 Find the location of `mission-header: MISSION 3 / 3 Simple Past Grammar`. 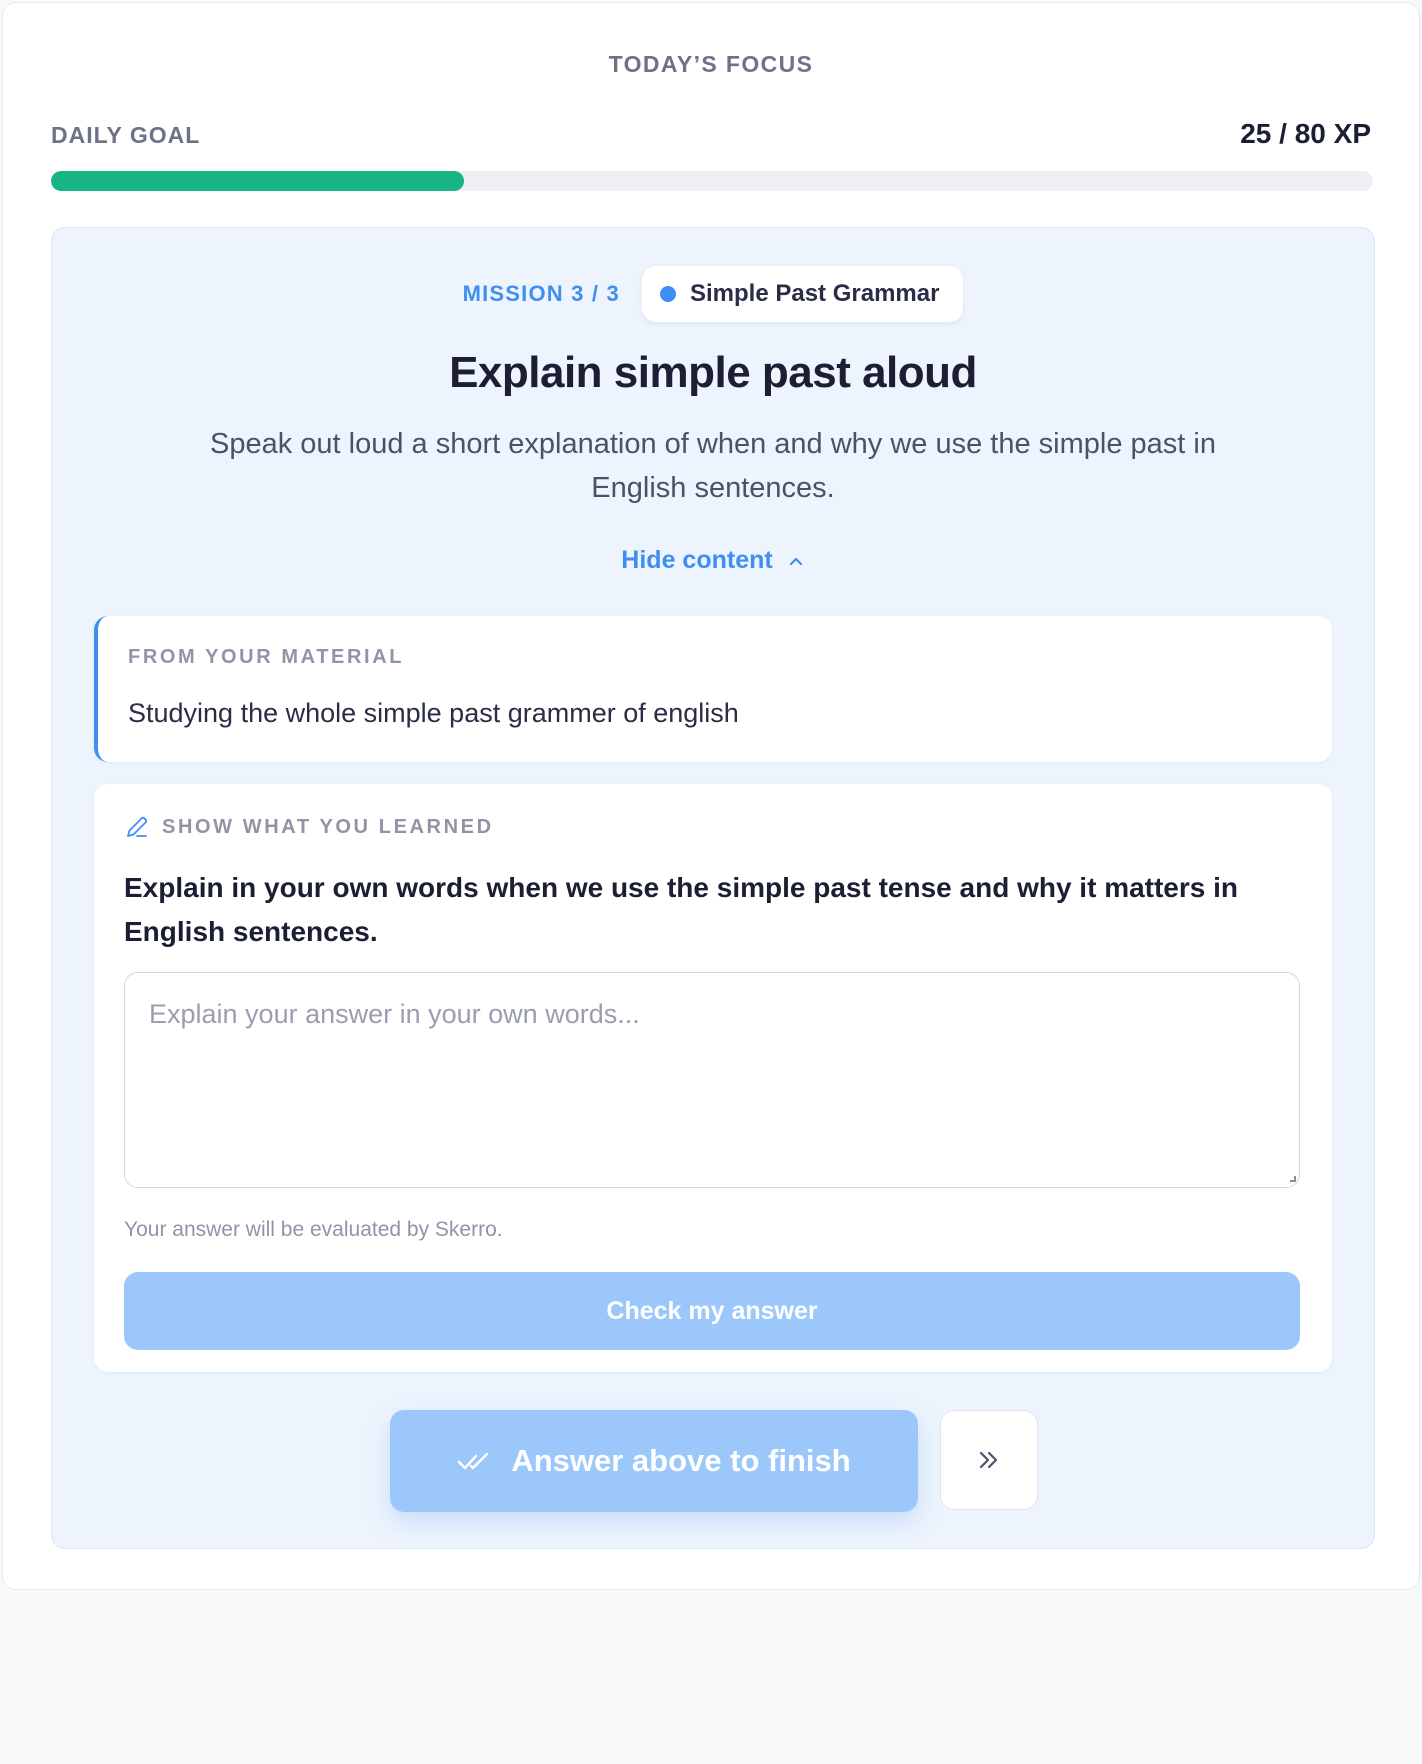

mission-header: MISSION 3 / 3 Simple Past Grammar is located at coordinates (713, 294).